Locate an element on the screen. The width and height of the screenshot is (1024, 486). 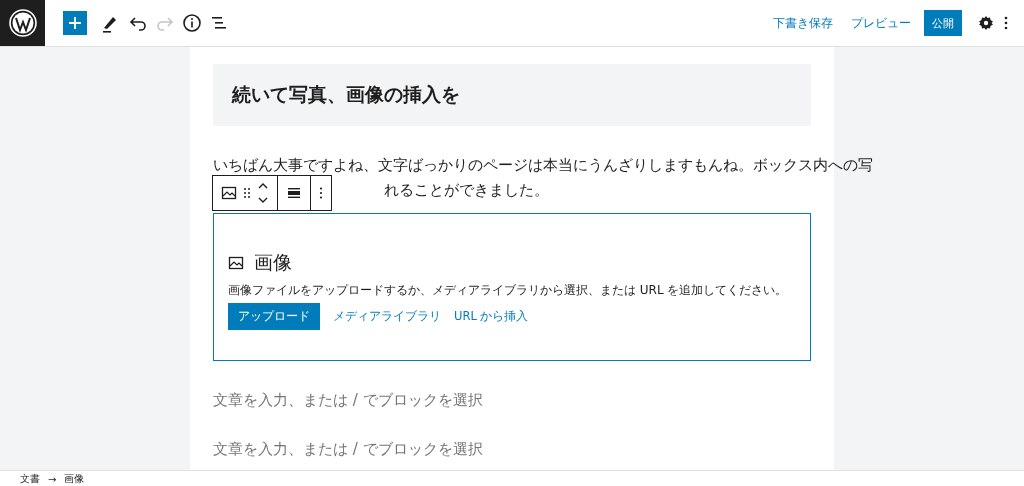
breadcrumb-item: 文書 is located at coordinates (30, 479).